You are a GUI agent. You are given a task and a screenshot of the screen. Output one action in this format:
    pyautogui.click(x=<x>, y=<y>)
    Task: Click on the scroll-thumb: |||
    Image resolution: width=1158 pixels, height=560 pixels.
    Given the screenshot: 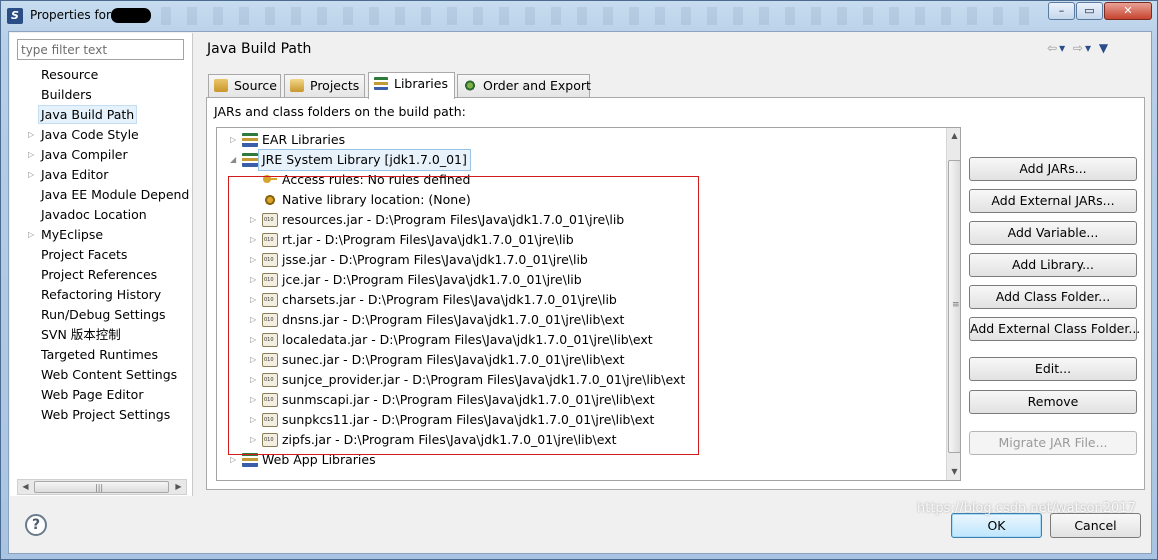 What is the action you would take?
    pyautogui.click(x=101, y=487)
    